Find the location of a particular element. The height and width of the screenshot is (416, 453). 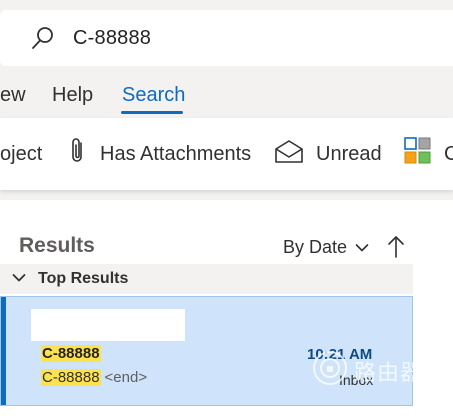

sort-direction-button is located at coordinates (396, 249).